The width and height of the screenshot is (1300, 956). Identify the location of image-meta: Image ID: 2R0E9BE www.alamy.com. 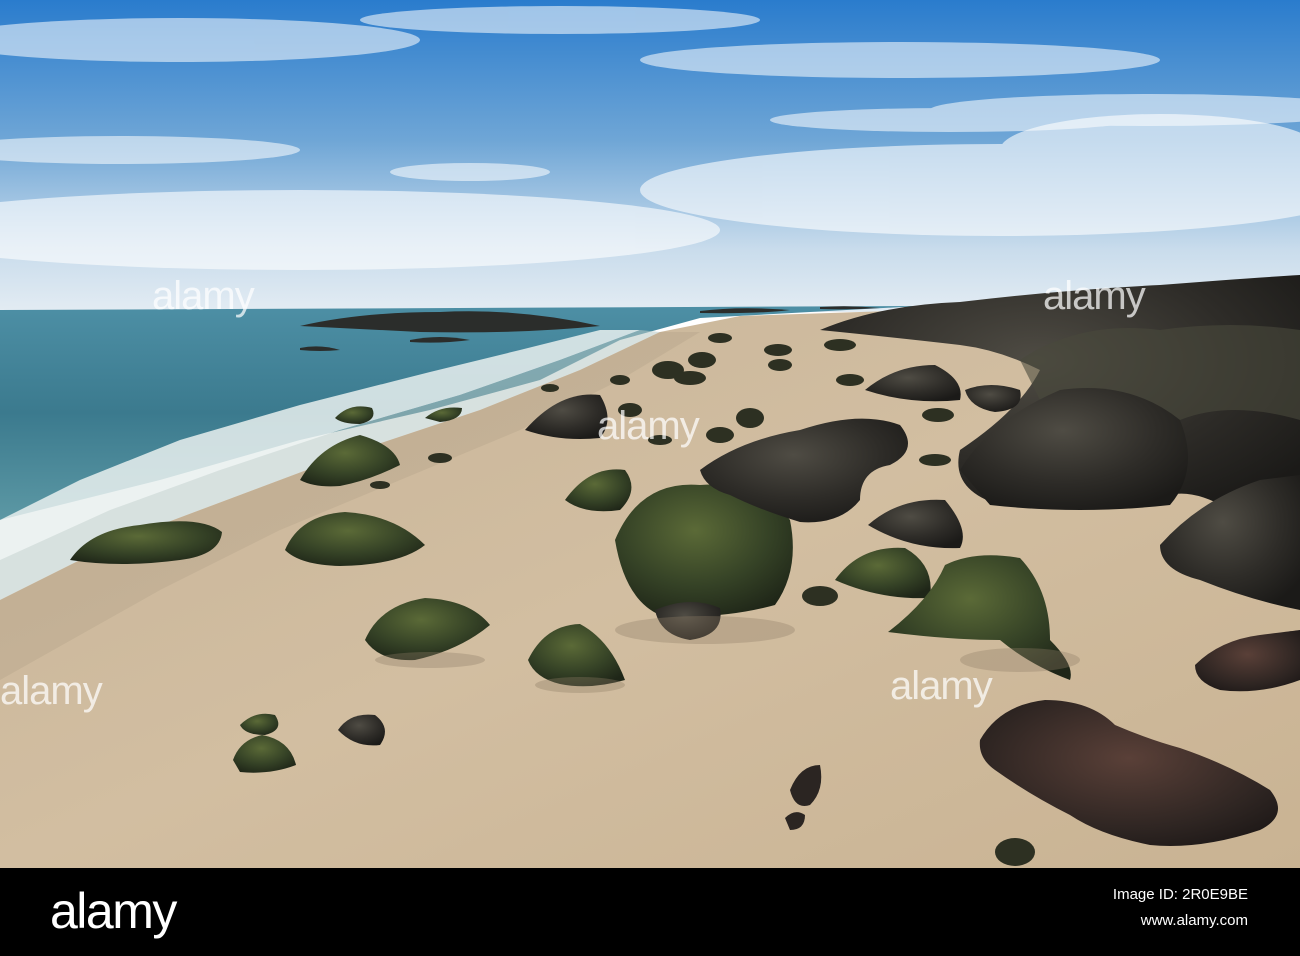
(1180, 908).